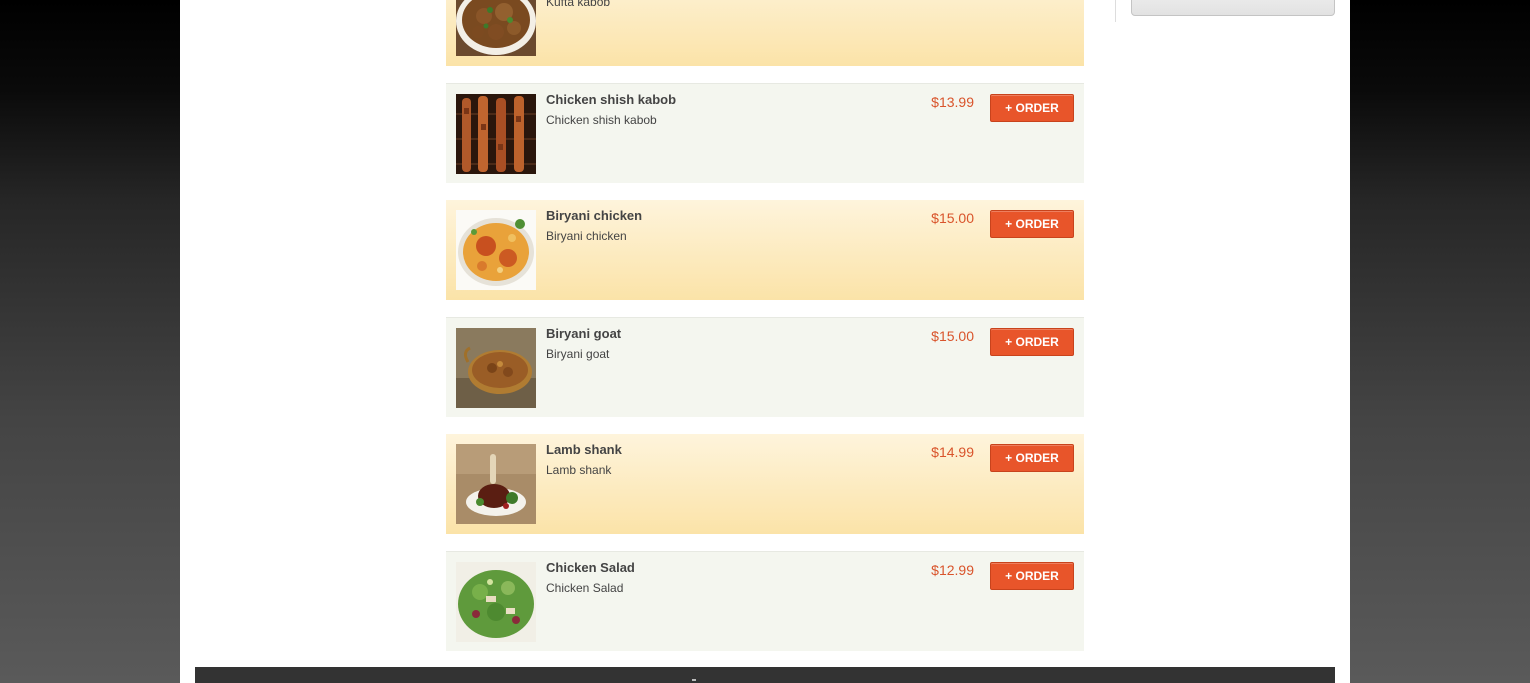 Image resolution: width=1530 pixels, height=683 pixels. What do you see at coordinates (579, 470) in the screenshot?
I see `item-description: Lamb shank` at bounding box center [579, 470].